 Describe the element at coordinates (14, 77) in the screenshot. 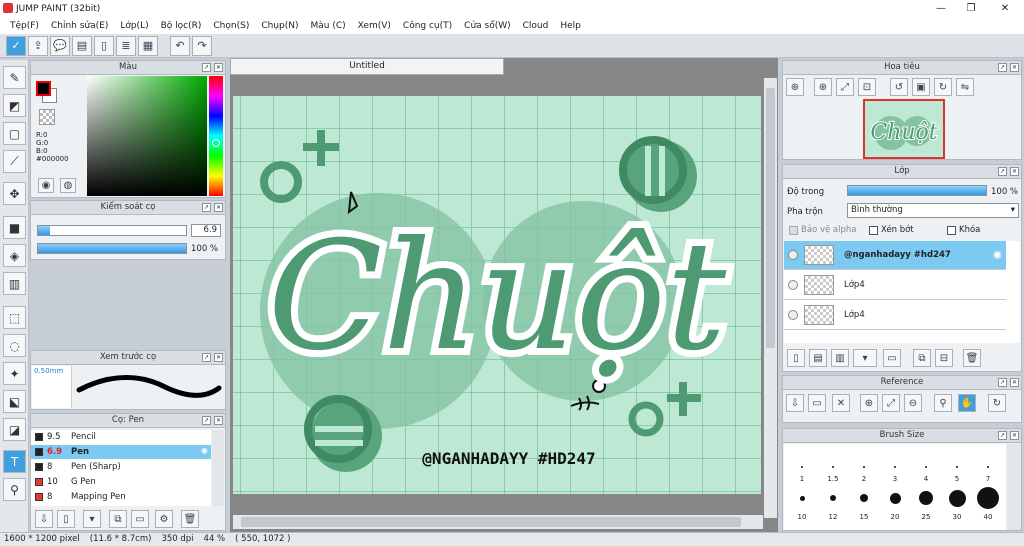

I see `brush-tool-icon: ✎` at that location.